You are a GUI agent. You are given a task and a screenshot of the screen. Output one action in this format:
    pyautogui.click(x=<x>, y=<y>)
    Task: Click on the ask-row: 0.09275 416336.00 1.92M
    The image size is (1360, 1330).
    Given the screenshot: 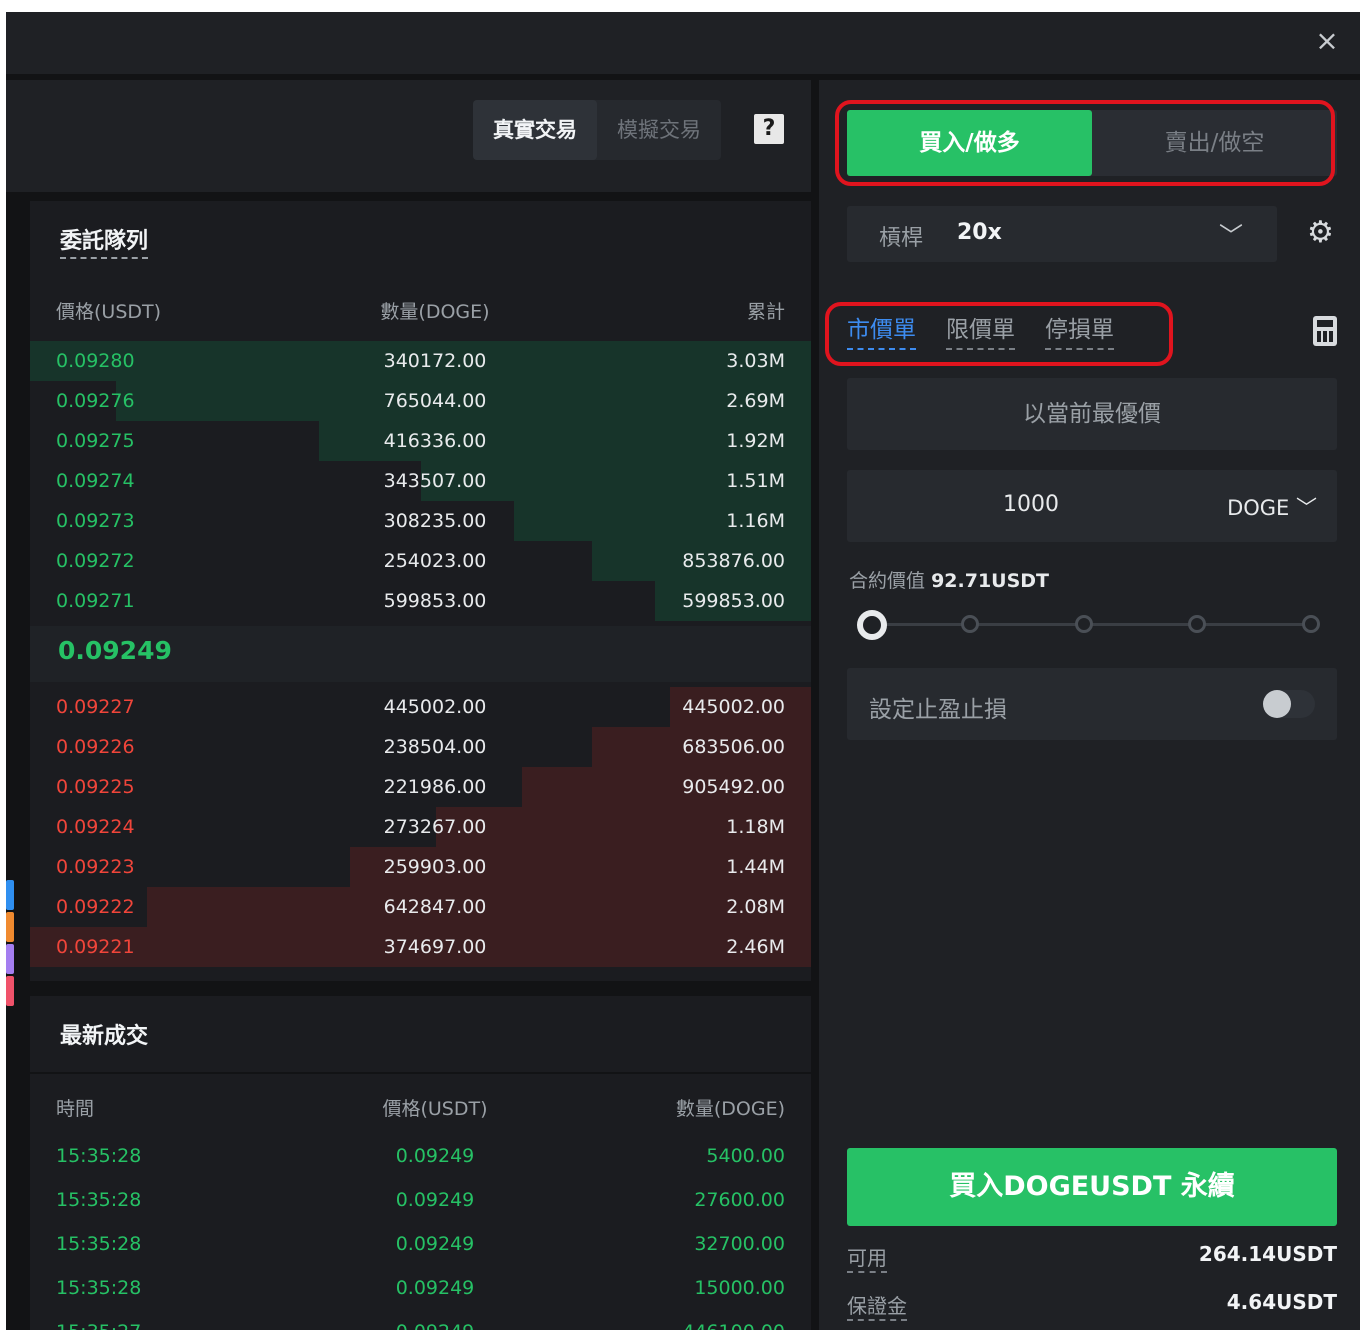 What is the action you would take?
    pyautogui.click(x=420, y=441)
    